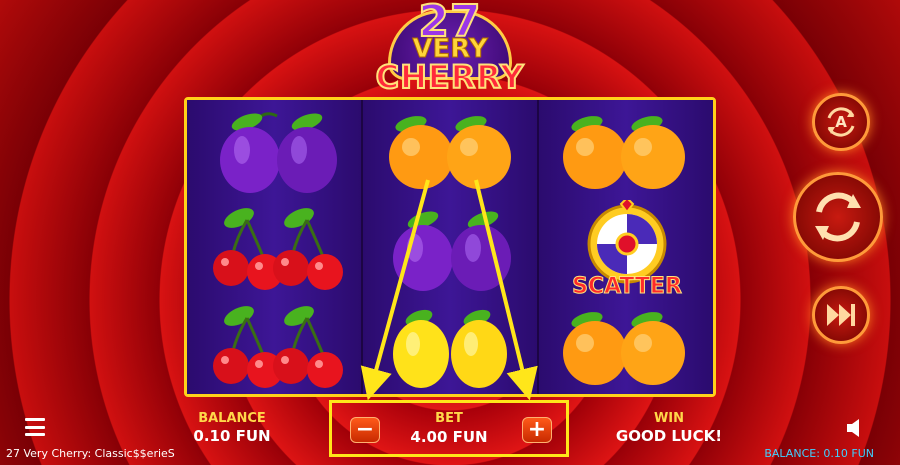 Image resolution: width=900 pixels, height=465 pixels. I want to click on menu-button, so click(35, 427).